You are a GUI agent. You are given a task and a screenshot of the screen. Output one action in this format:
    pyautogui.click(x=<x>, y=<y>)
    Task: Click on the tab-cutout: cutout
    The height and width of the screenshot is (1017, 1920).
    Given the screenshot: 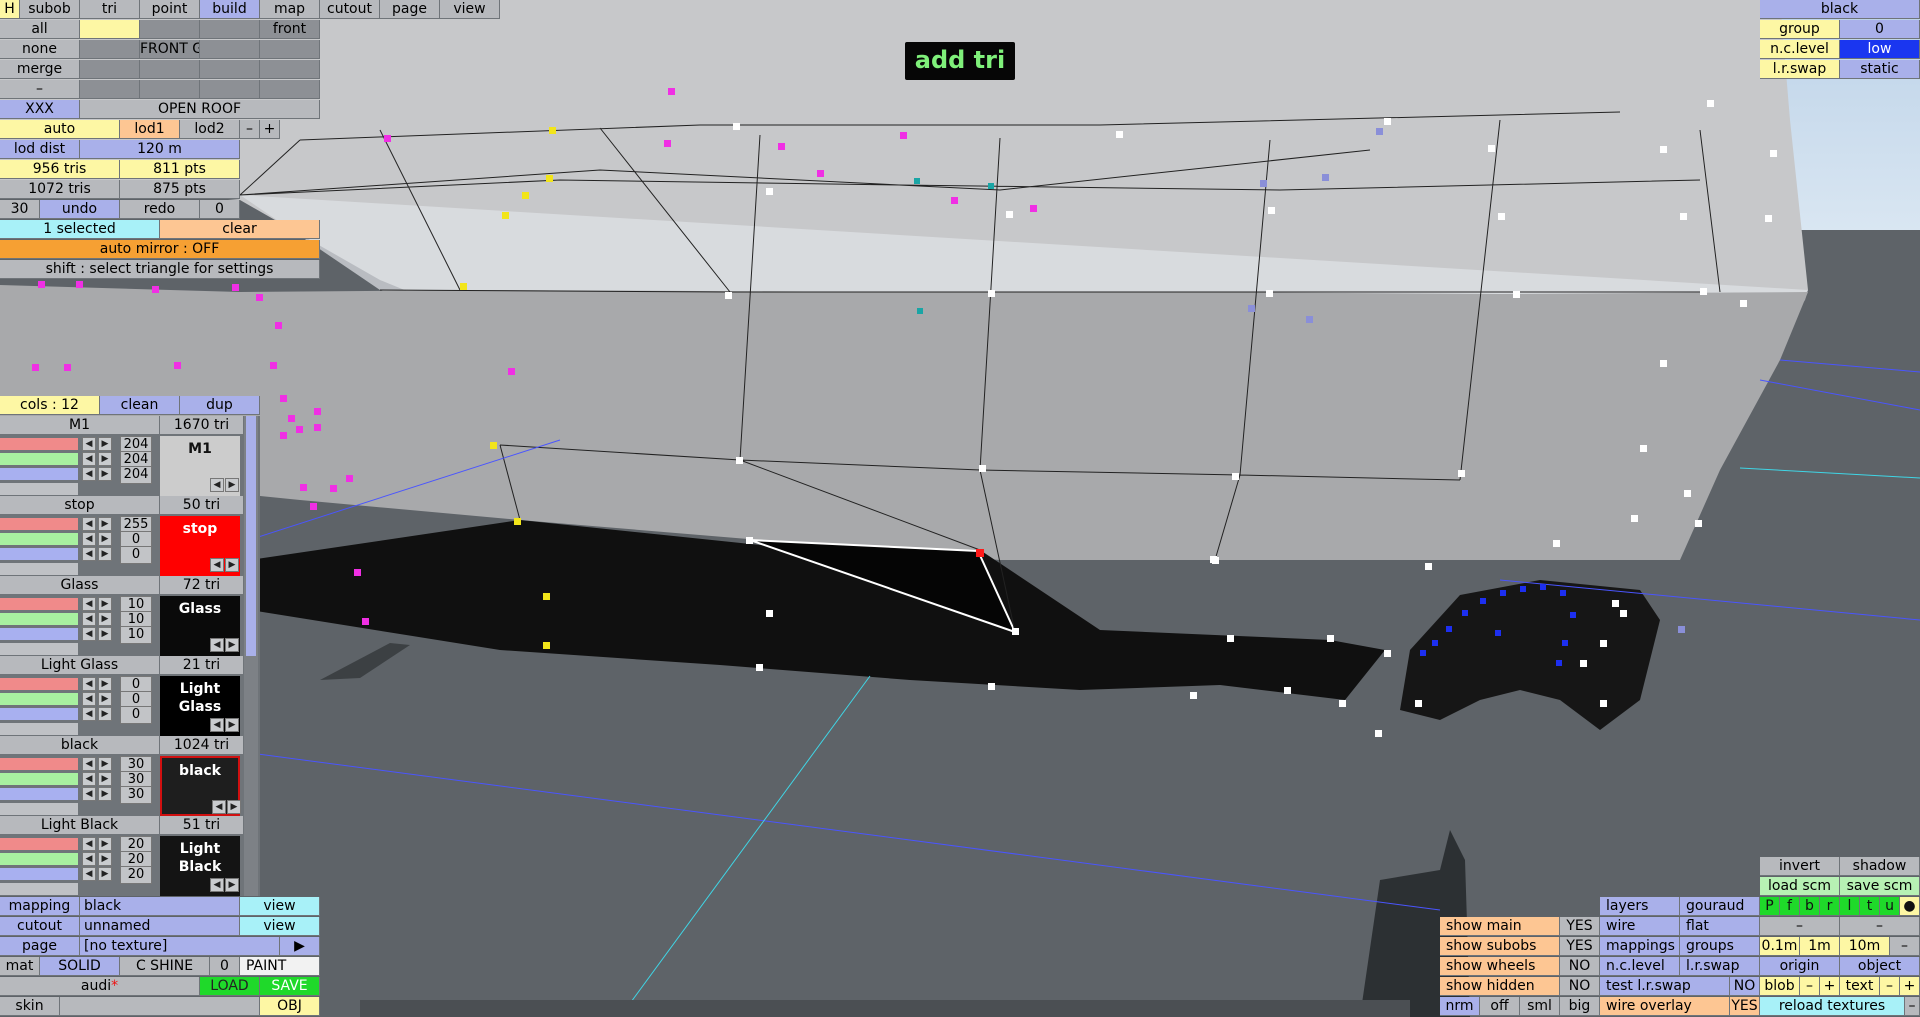 What is the action you would take?
    pyautogui.click(x=350, y=9)
    